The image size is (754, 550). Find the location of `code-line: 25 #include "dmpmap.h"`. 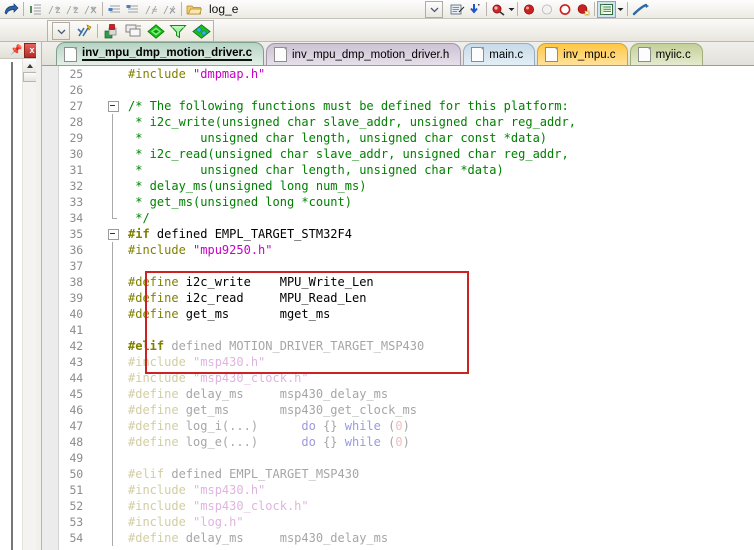

code-line: 25 #include "dmpmap.h" is located at coordinates (398, 74).